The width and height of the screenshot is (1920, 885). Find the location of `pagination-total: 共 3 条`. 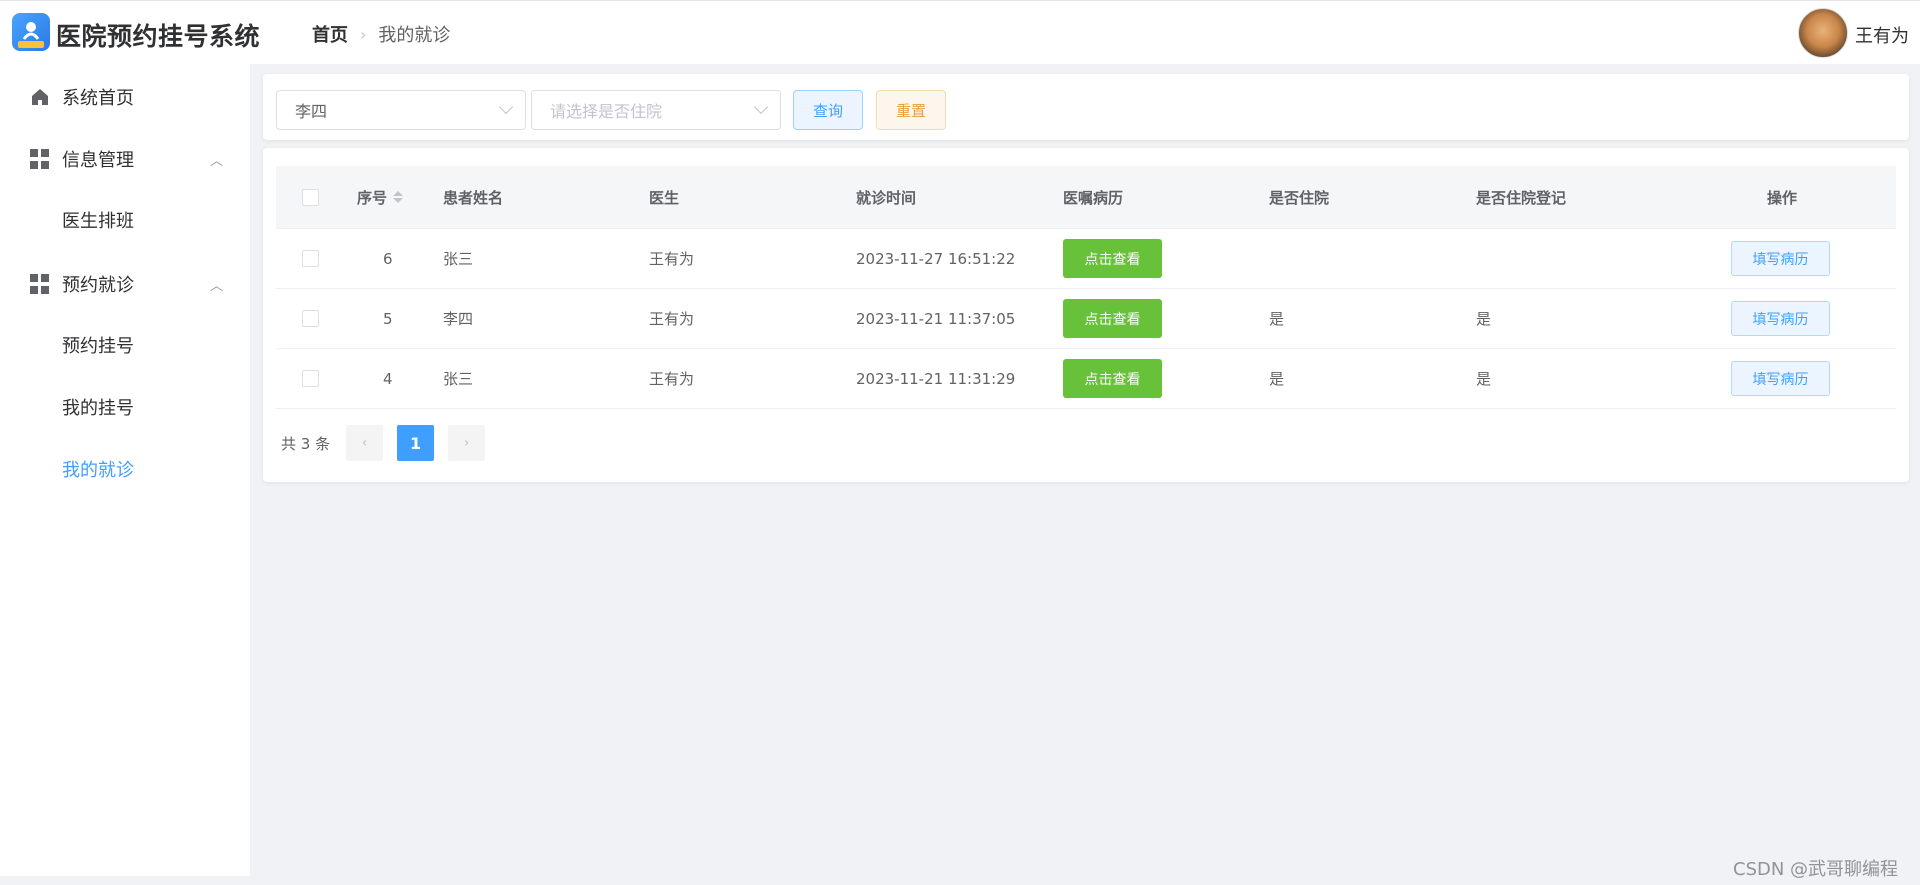

pagination-total: 共 3 条 is located at coordinates (306, 443).